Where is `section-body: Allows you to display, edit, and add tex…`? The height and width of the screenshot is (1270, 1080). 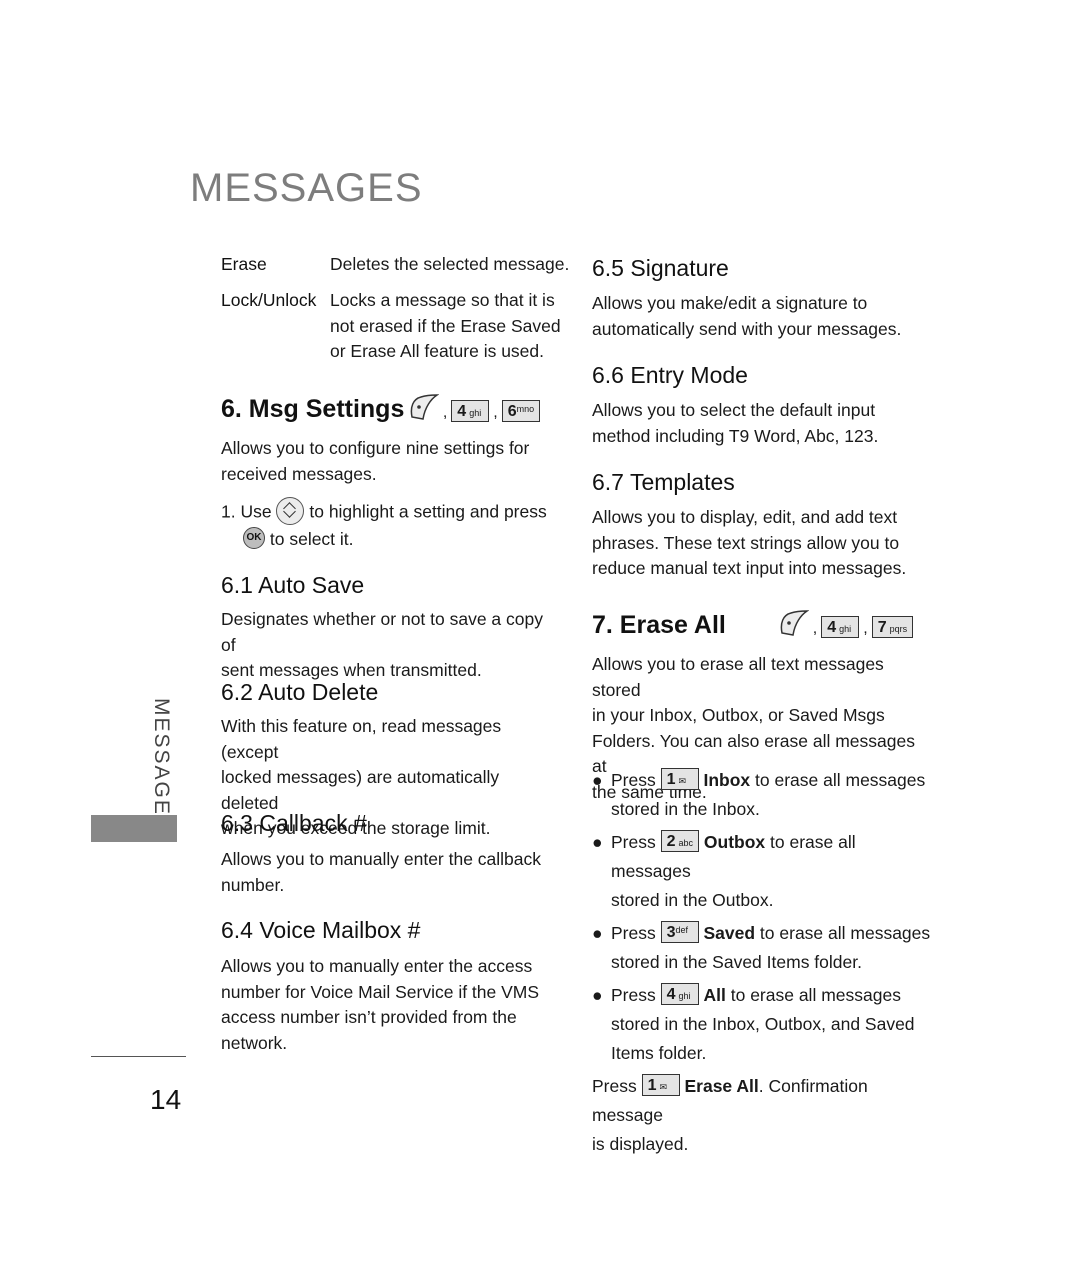
section-body: Allows you to display, edit, and add tex… is located at coordinates (762, 543).